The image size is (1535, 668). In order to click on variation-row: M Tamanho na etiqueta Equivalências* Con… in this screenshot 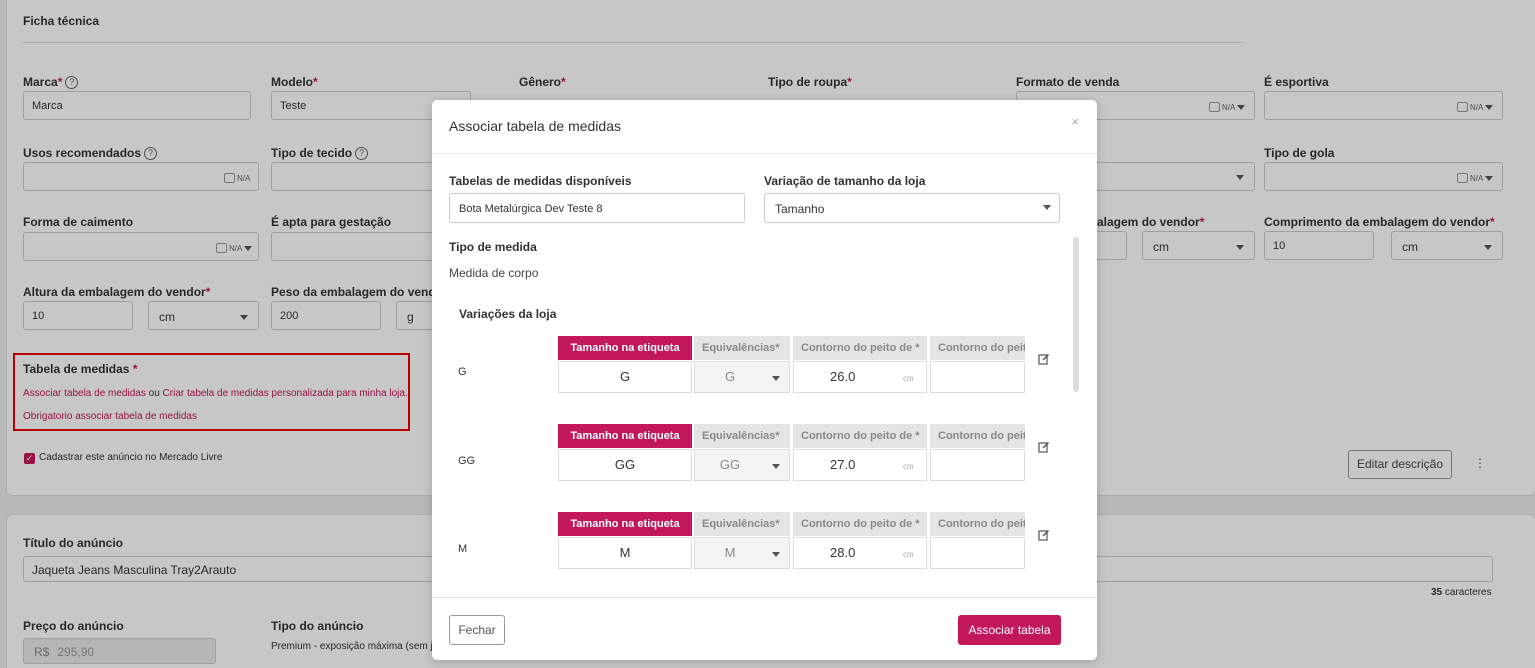, I will do `click(764, 542)`.